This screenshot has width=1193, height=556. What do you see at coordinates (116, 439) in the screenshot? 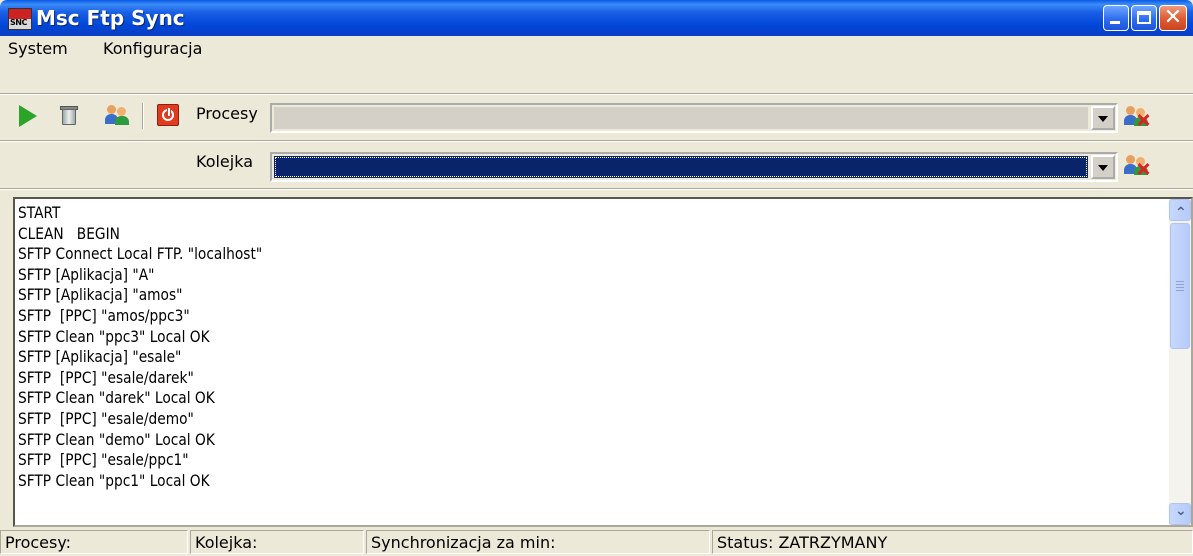
I see `log-line: SFTP Clean "demo" Local OK` at bounding box center [116, 439].